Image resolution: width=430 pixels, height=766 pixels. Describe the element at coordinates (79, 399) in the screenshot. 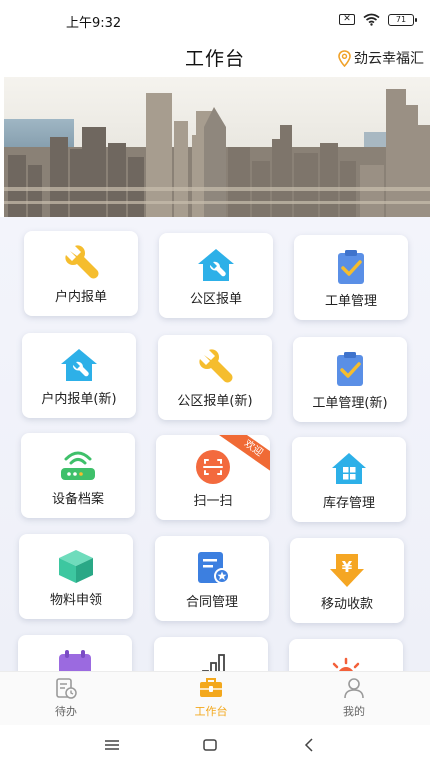

I see `grid-item-label: 户内报单(新)` at that location.